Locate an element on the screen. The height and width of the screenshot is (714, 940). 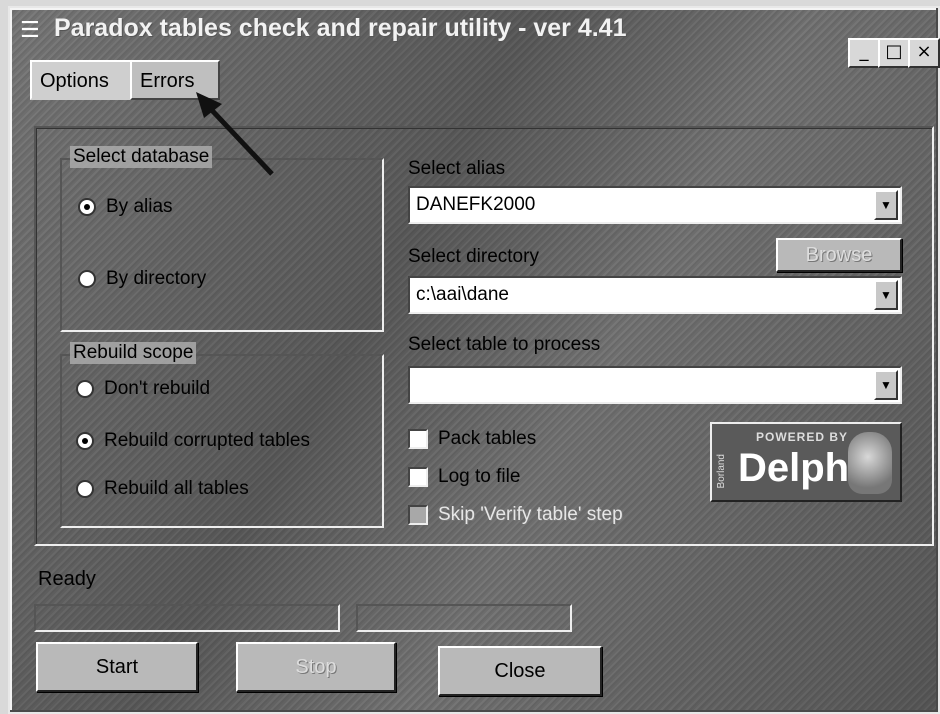
select-database-legend: Select database is located at coordinates (141, 157).